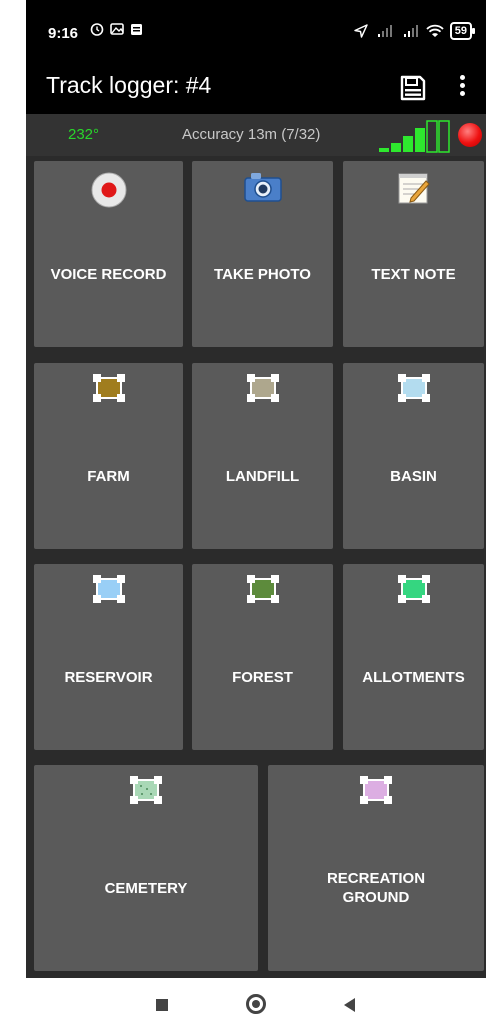 The image size is (486, 1030). Describe the element at coordinates (262, 456) in the screenshot. I see `landfill-button: LANDFILL` at that location.